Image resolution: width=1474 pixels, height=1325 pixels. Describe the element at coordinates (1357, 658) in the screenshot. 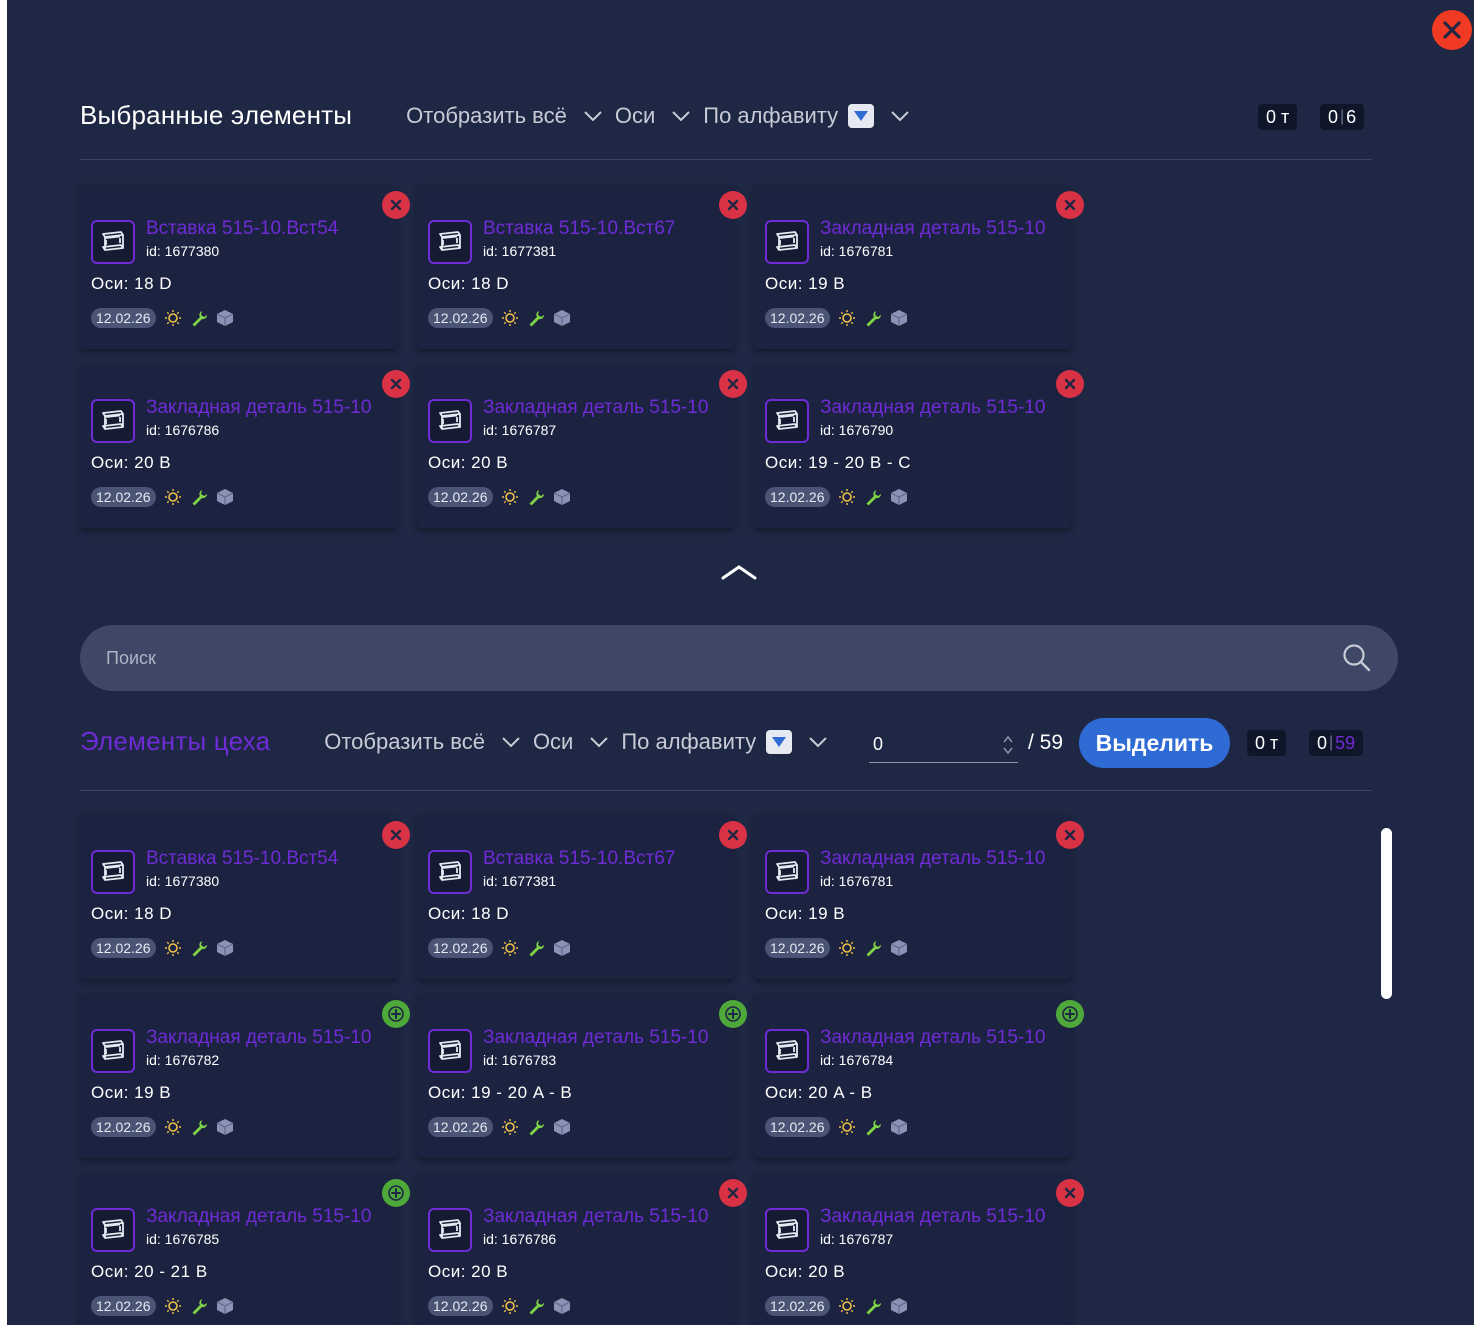

I see `search-icon` at that location.